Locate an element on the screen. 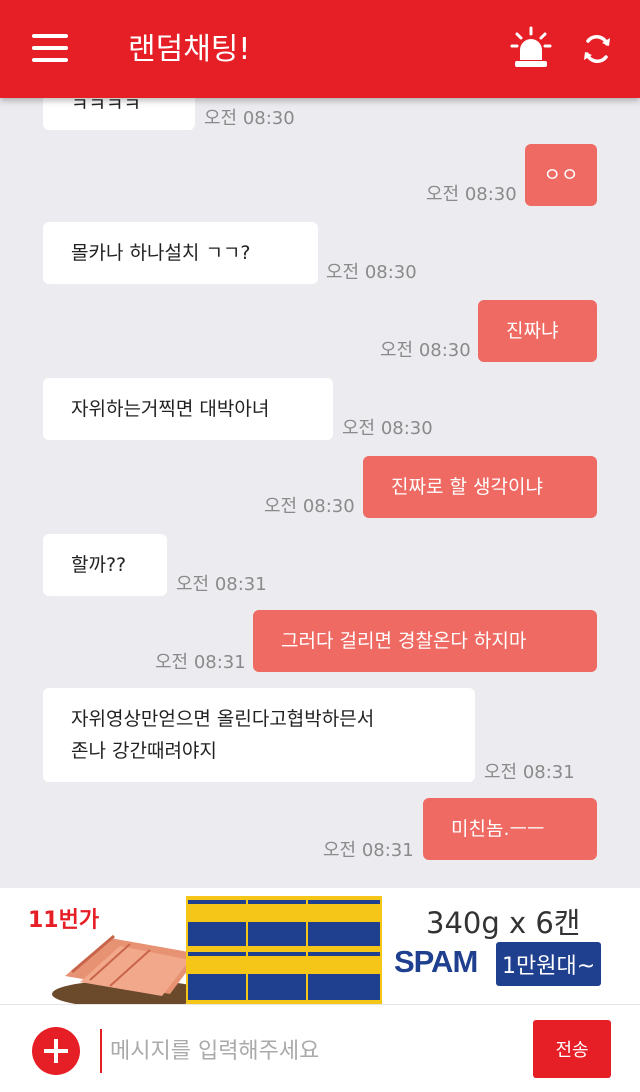 The width and height of the screenshot is (640, 1092). ad-product-size: 340g x 6캔 is located at coordinates (503, 923).